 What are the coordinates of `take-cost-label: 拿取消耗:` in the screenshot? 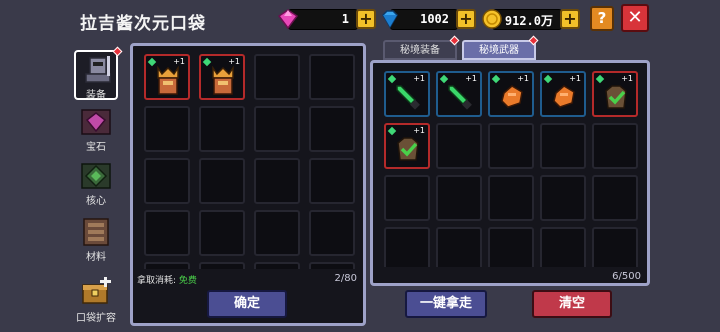 It's located at (157, 281).